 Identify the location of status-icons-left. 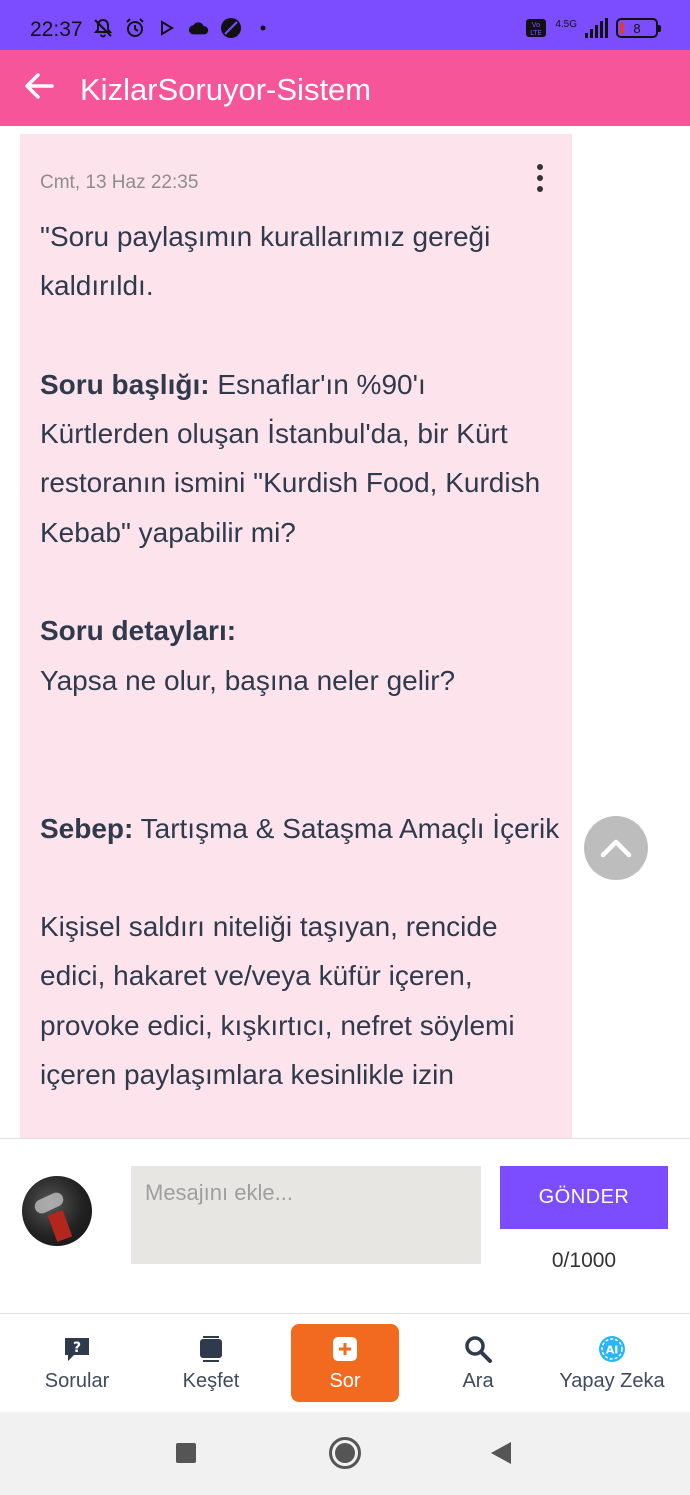
(183, 28).